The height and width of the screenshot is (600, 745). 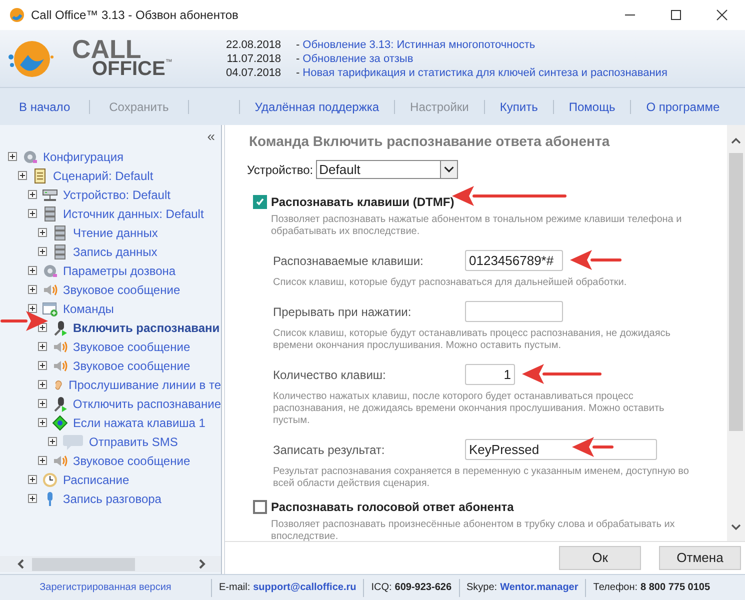 I want to click on description-text: Позволяет распознавать произнесённые абонентом в трубку слова и обрабатывать их впоследствие., so click(x=473, y=530).